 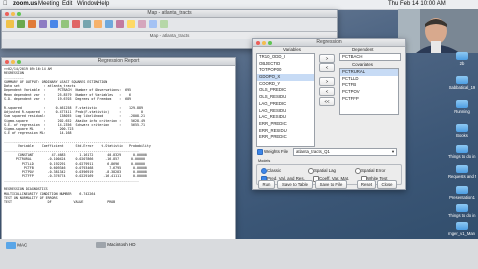 I want to click on remove-all-covariates-button: <<, so click(x=327, y=101).